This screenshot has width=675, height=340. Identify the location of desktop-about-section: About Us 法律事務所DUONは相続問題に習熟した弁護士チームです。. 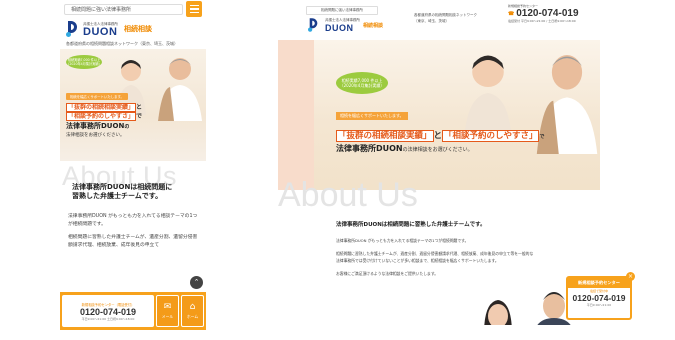
(439, 202).